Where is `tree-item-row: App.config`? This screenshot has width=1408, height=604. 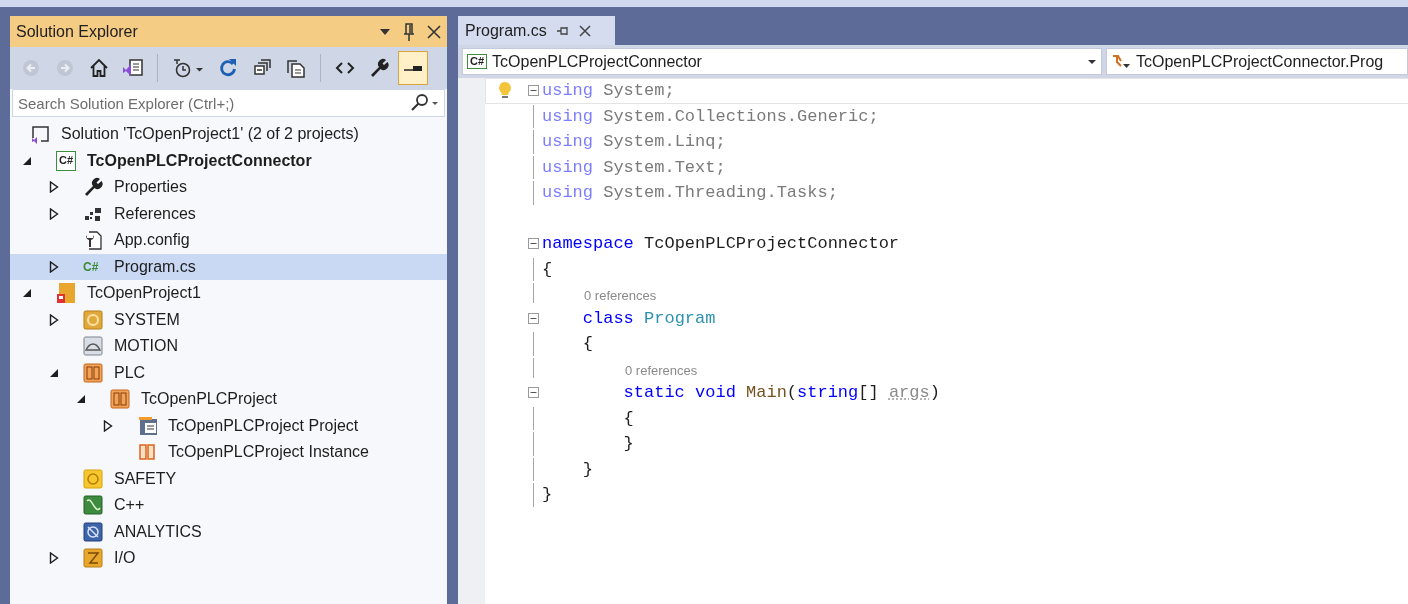 tree-item-row: App.config is located at coordinates (228, 240).